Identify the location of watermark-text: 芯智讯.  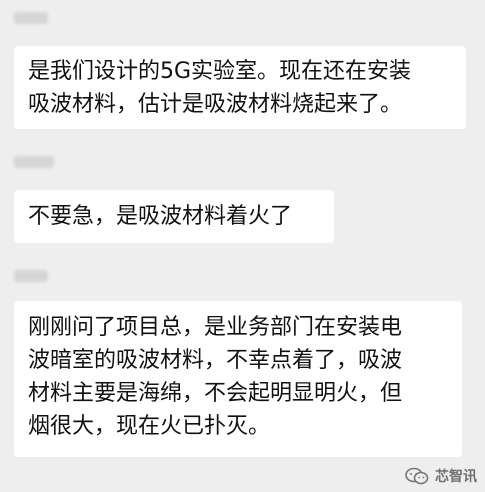
(456, 477).